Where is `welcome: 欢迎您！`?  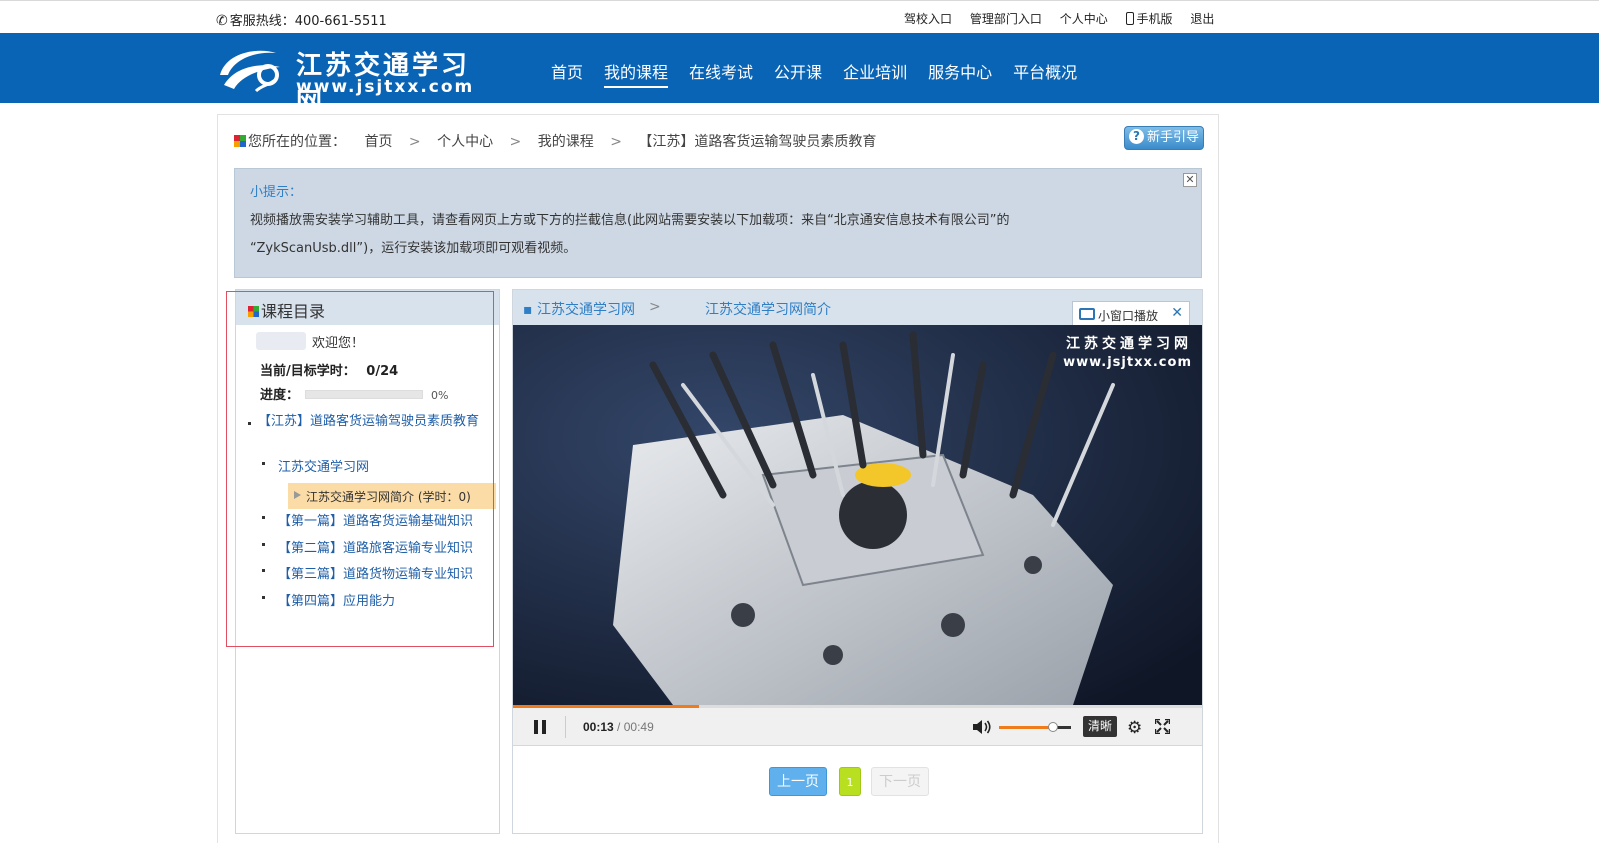 welcome: 欢迎您！ is located at coordinates (310, 341).